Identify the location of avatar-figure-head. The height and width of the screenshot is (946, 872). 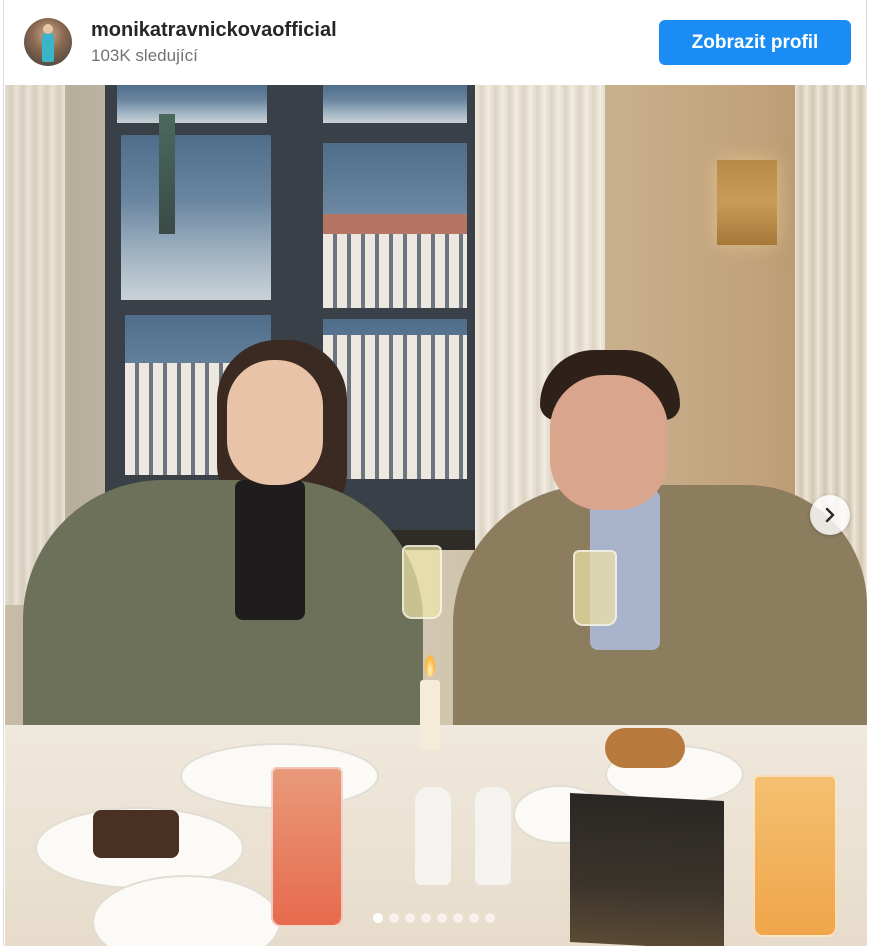
(48, 29).